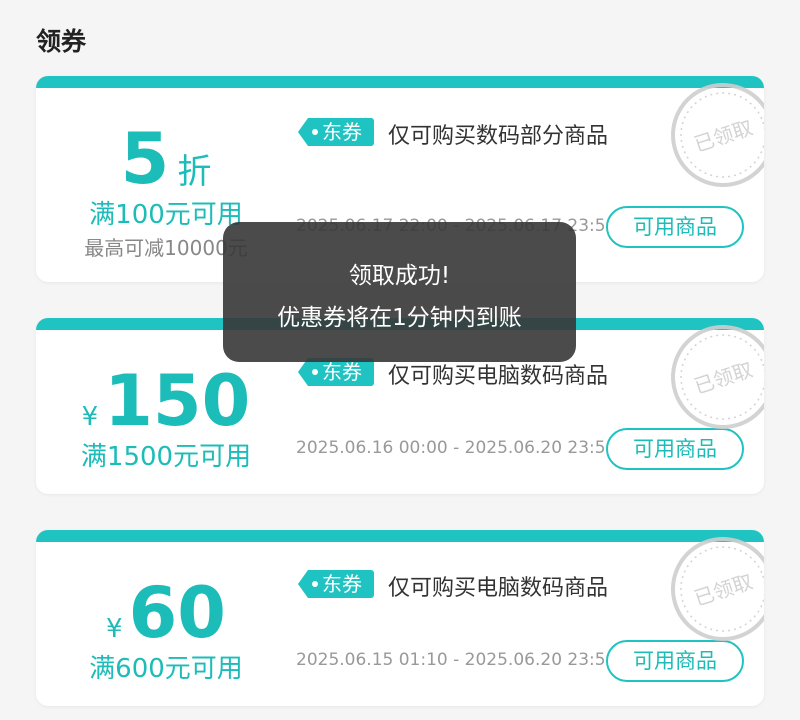 This screenshot has height=720, width=800. I want to click on coupon-condition: 满600元可用, so click(166, 669).